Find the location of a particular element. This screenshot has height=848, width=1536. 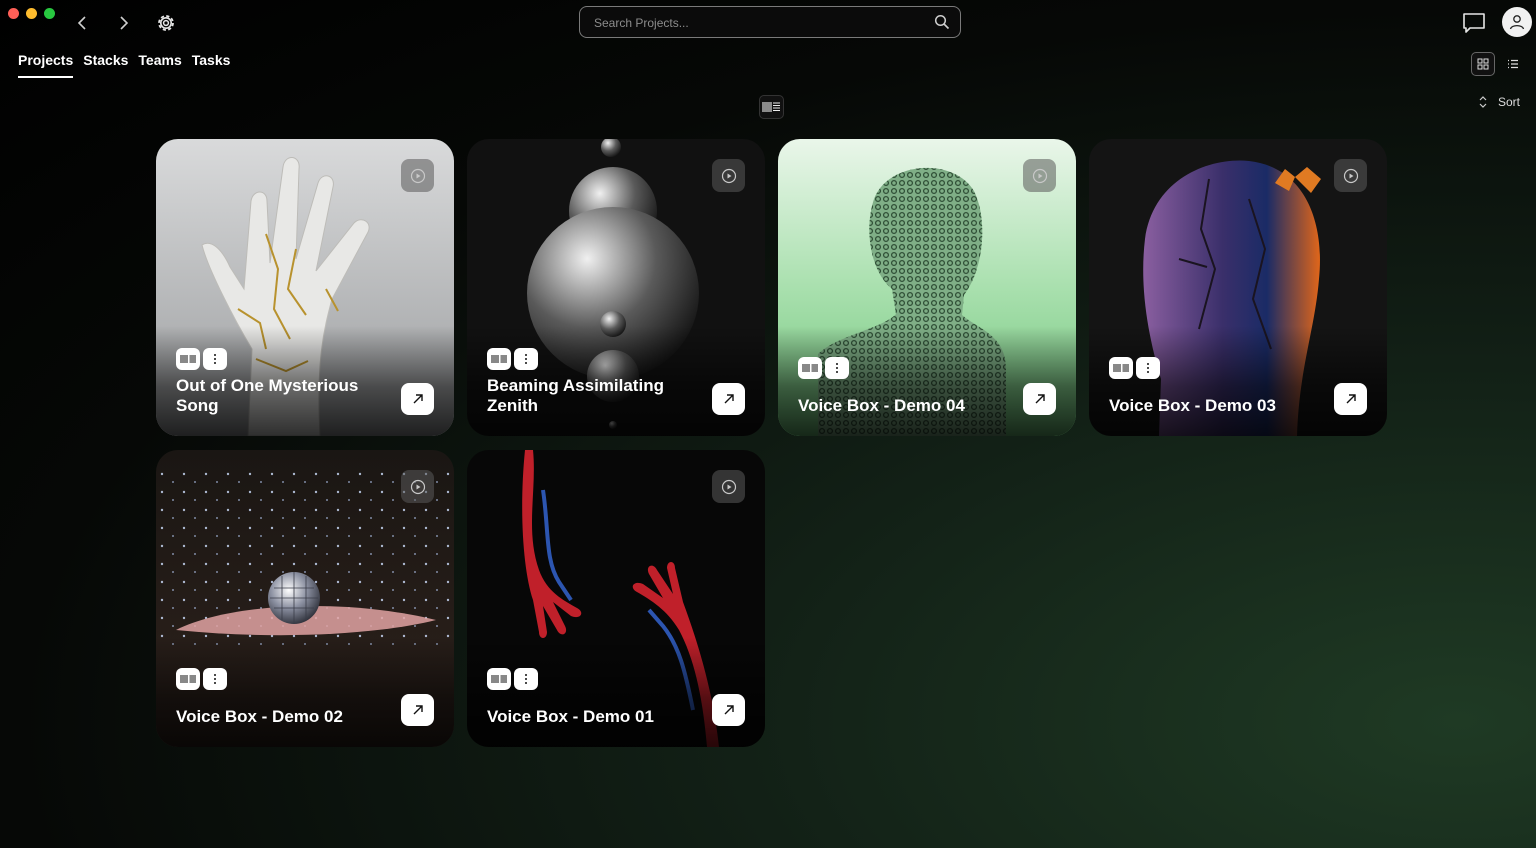

minimize-window-button is located at coordinates (31, 13).